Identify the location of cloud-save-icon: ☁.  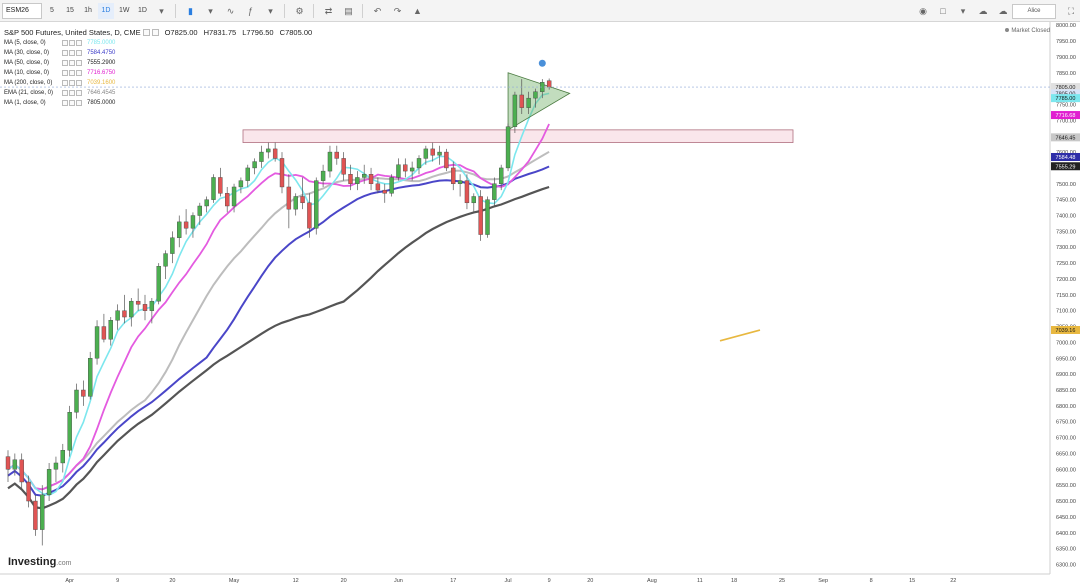
(983, 11).